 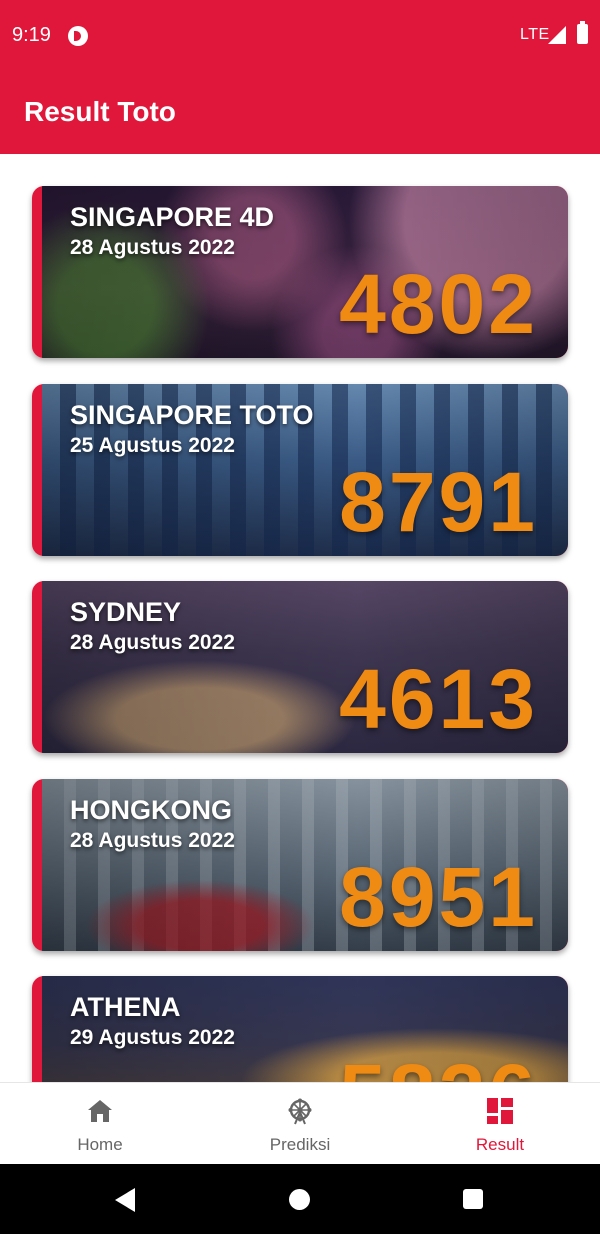 What do you see at coordinates (152, 445) in the screenshot?
I see `result-date: 25 Agustus 2022` at bounding box center [152, 445].